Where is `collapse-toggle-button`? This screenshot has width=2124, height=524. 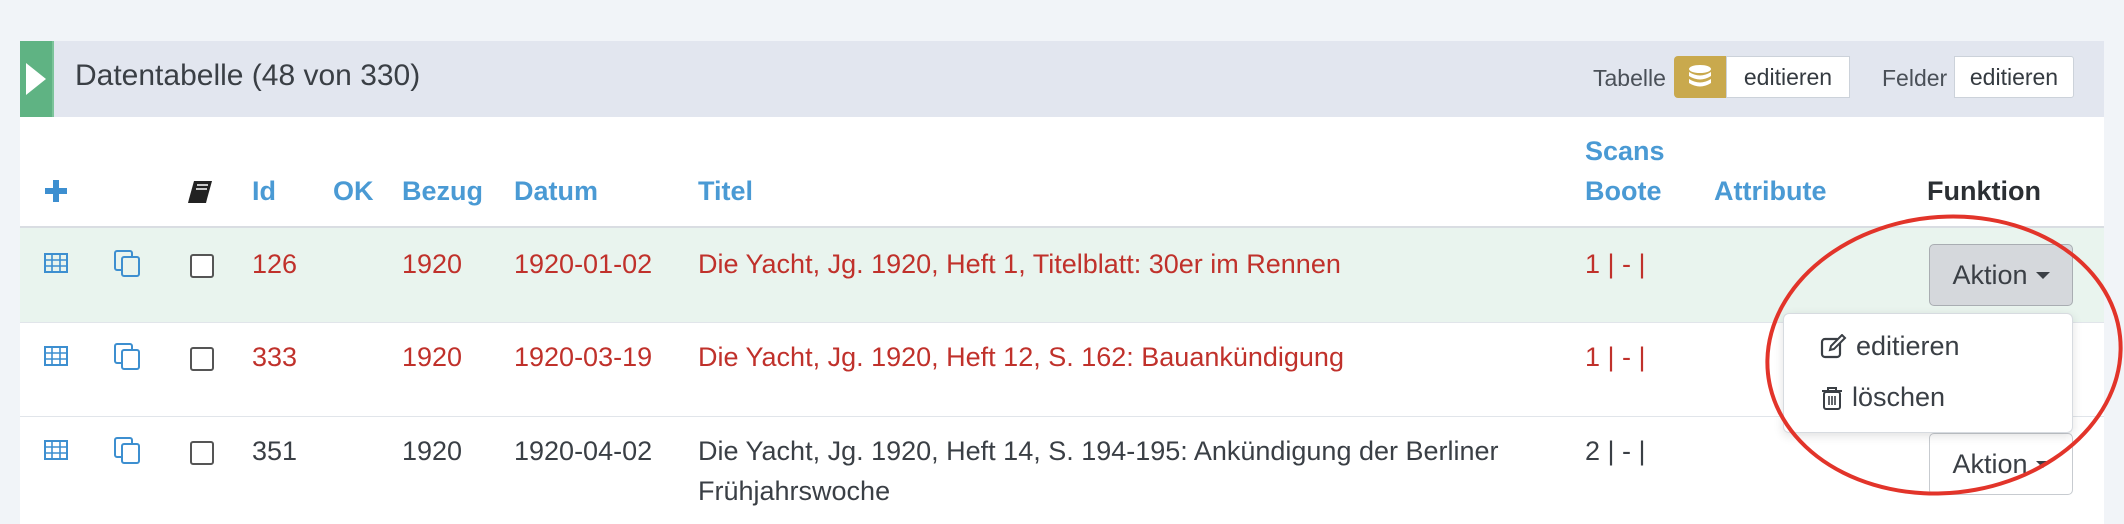
collapse-toggle-button is located at coordinates (37, 79).